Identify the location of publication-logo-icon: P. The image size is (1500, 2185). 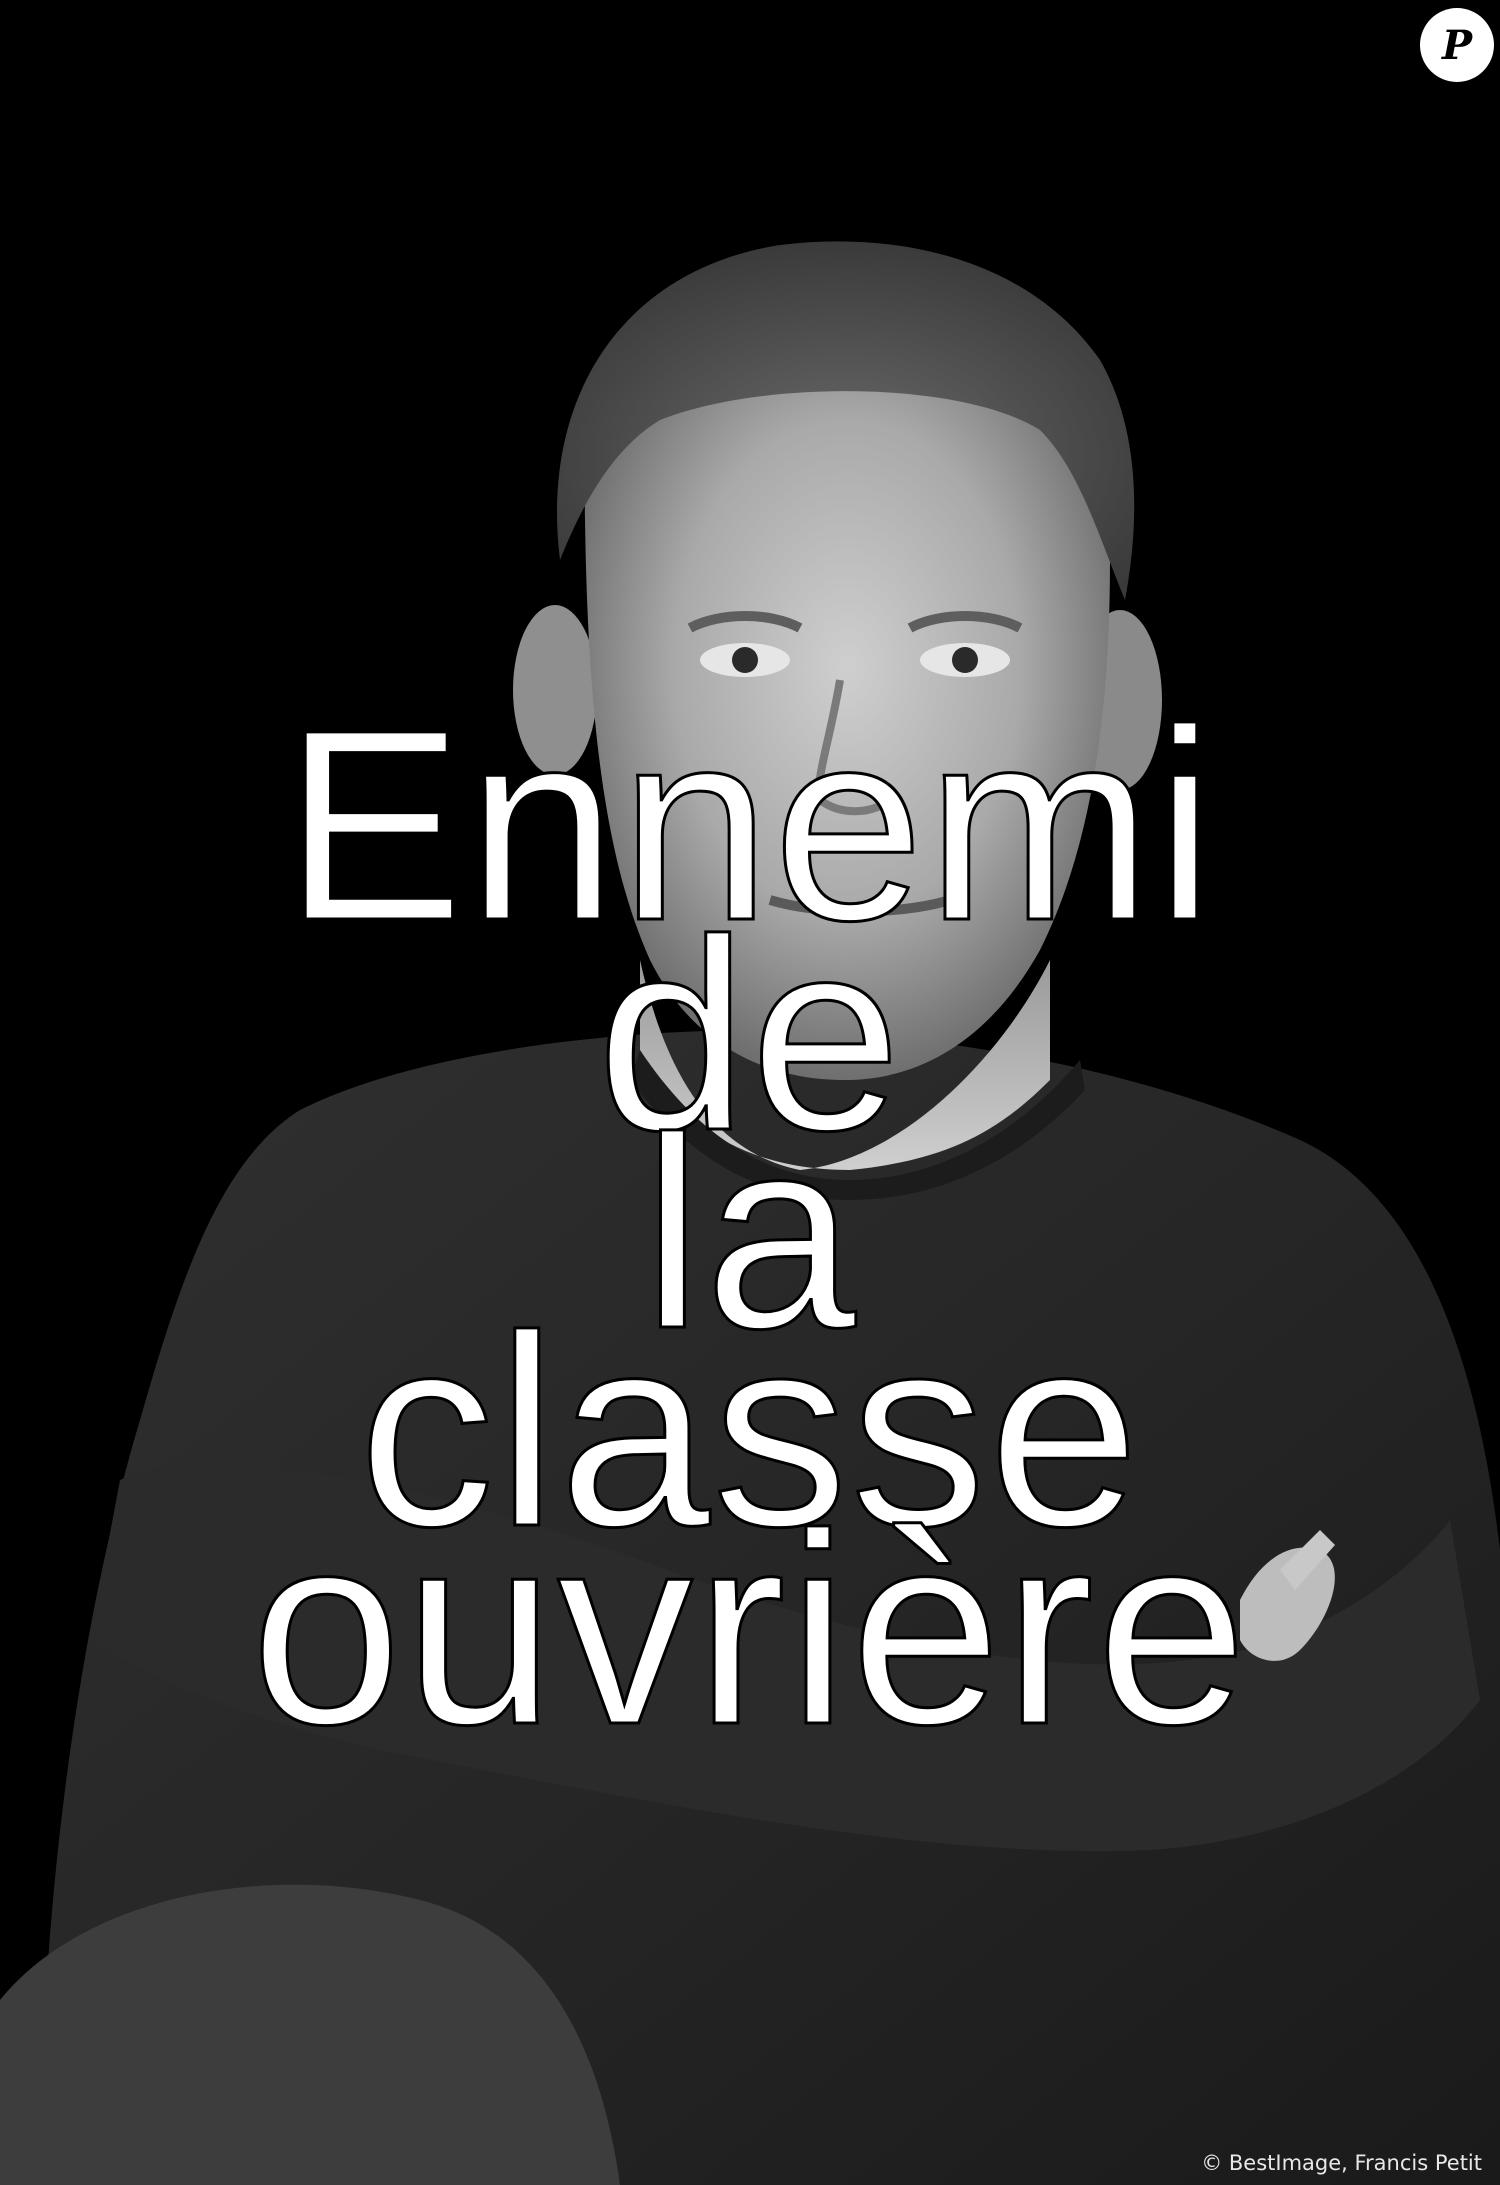
(1457, 45).